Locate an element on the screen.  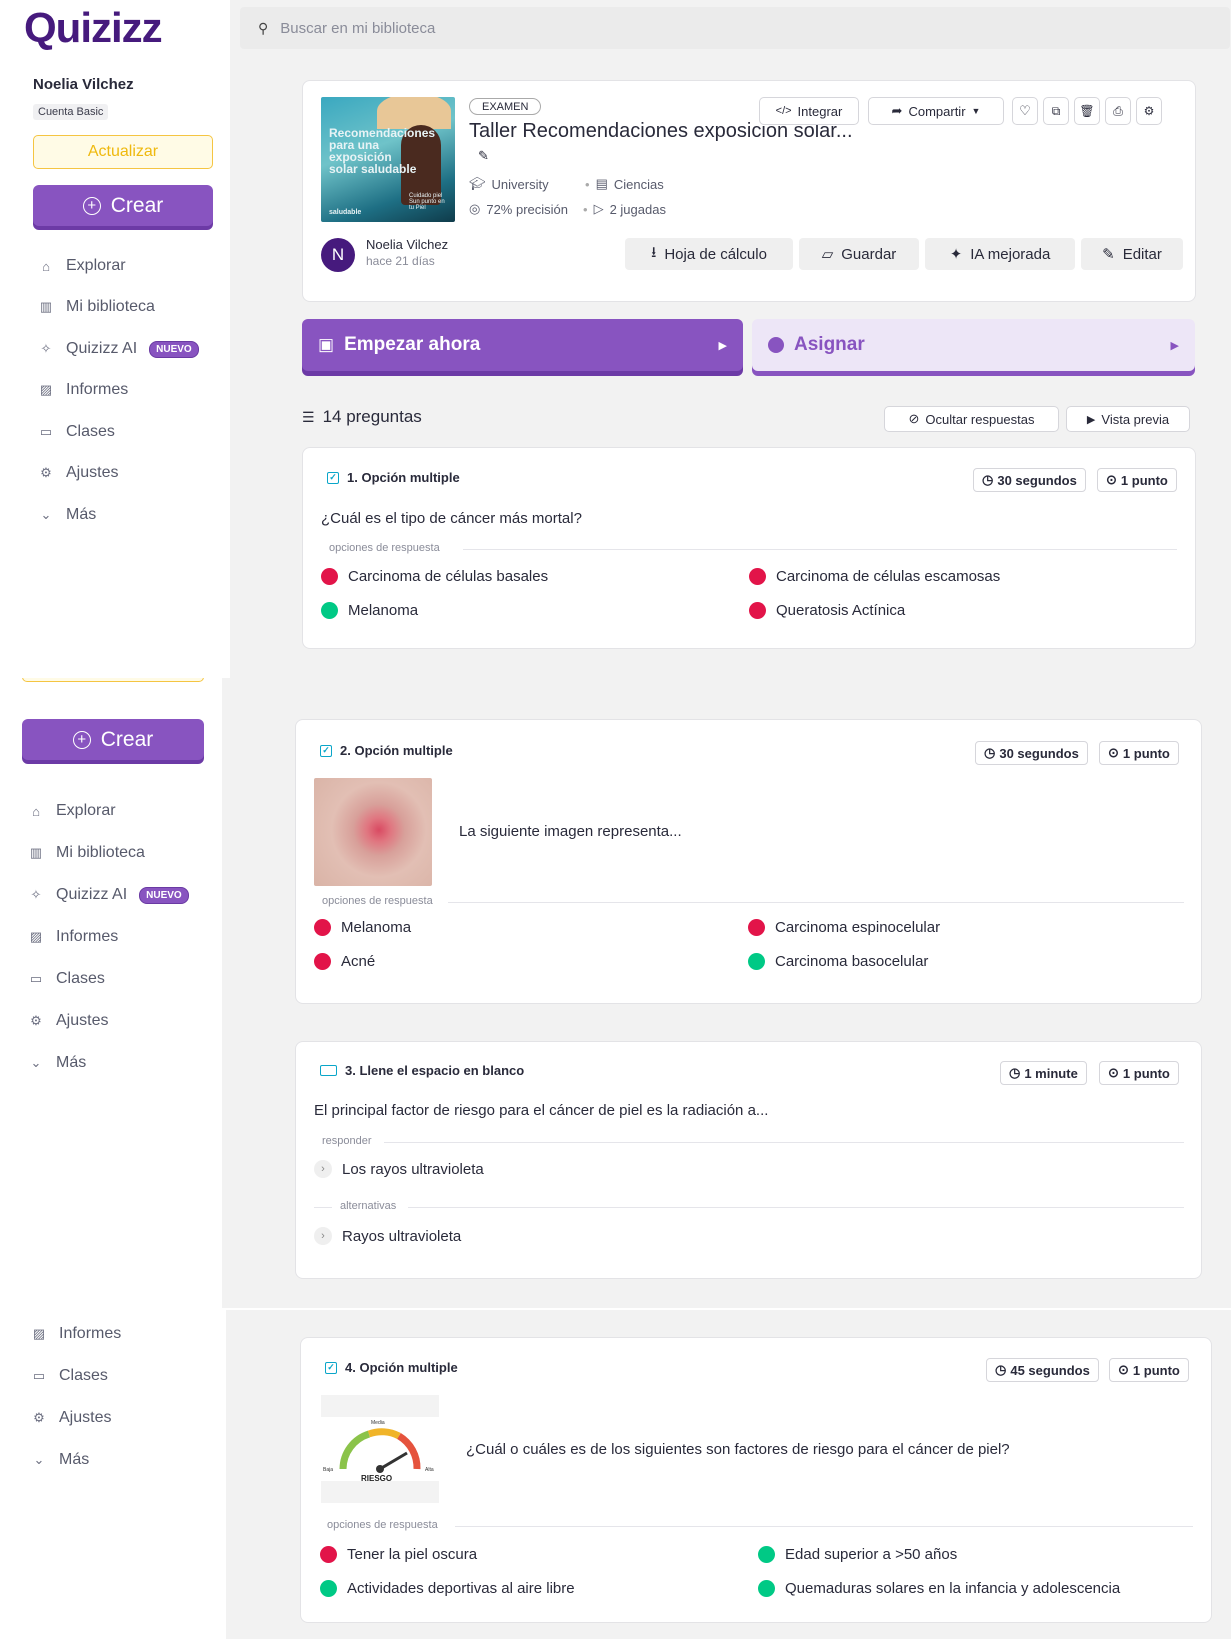
chevron-right-icon: › is located at coordinates (323, 1169).